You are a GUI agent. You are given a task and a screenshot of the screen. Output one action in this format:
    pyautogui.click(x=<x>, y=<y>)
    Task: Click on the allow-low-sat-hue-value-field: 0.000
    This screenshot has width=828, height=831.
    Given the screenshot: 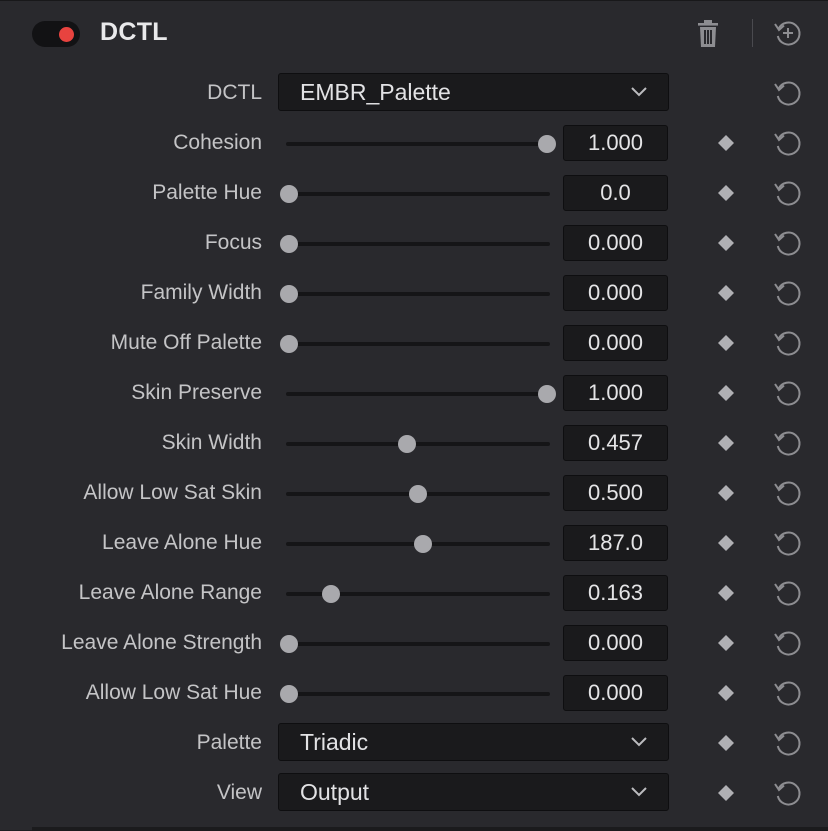 What is the action you would take?
    pyautogui.click(x=615, y=693)
    